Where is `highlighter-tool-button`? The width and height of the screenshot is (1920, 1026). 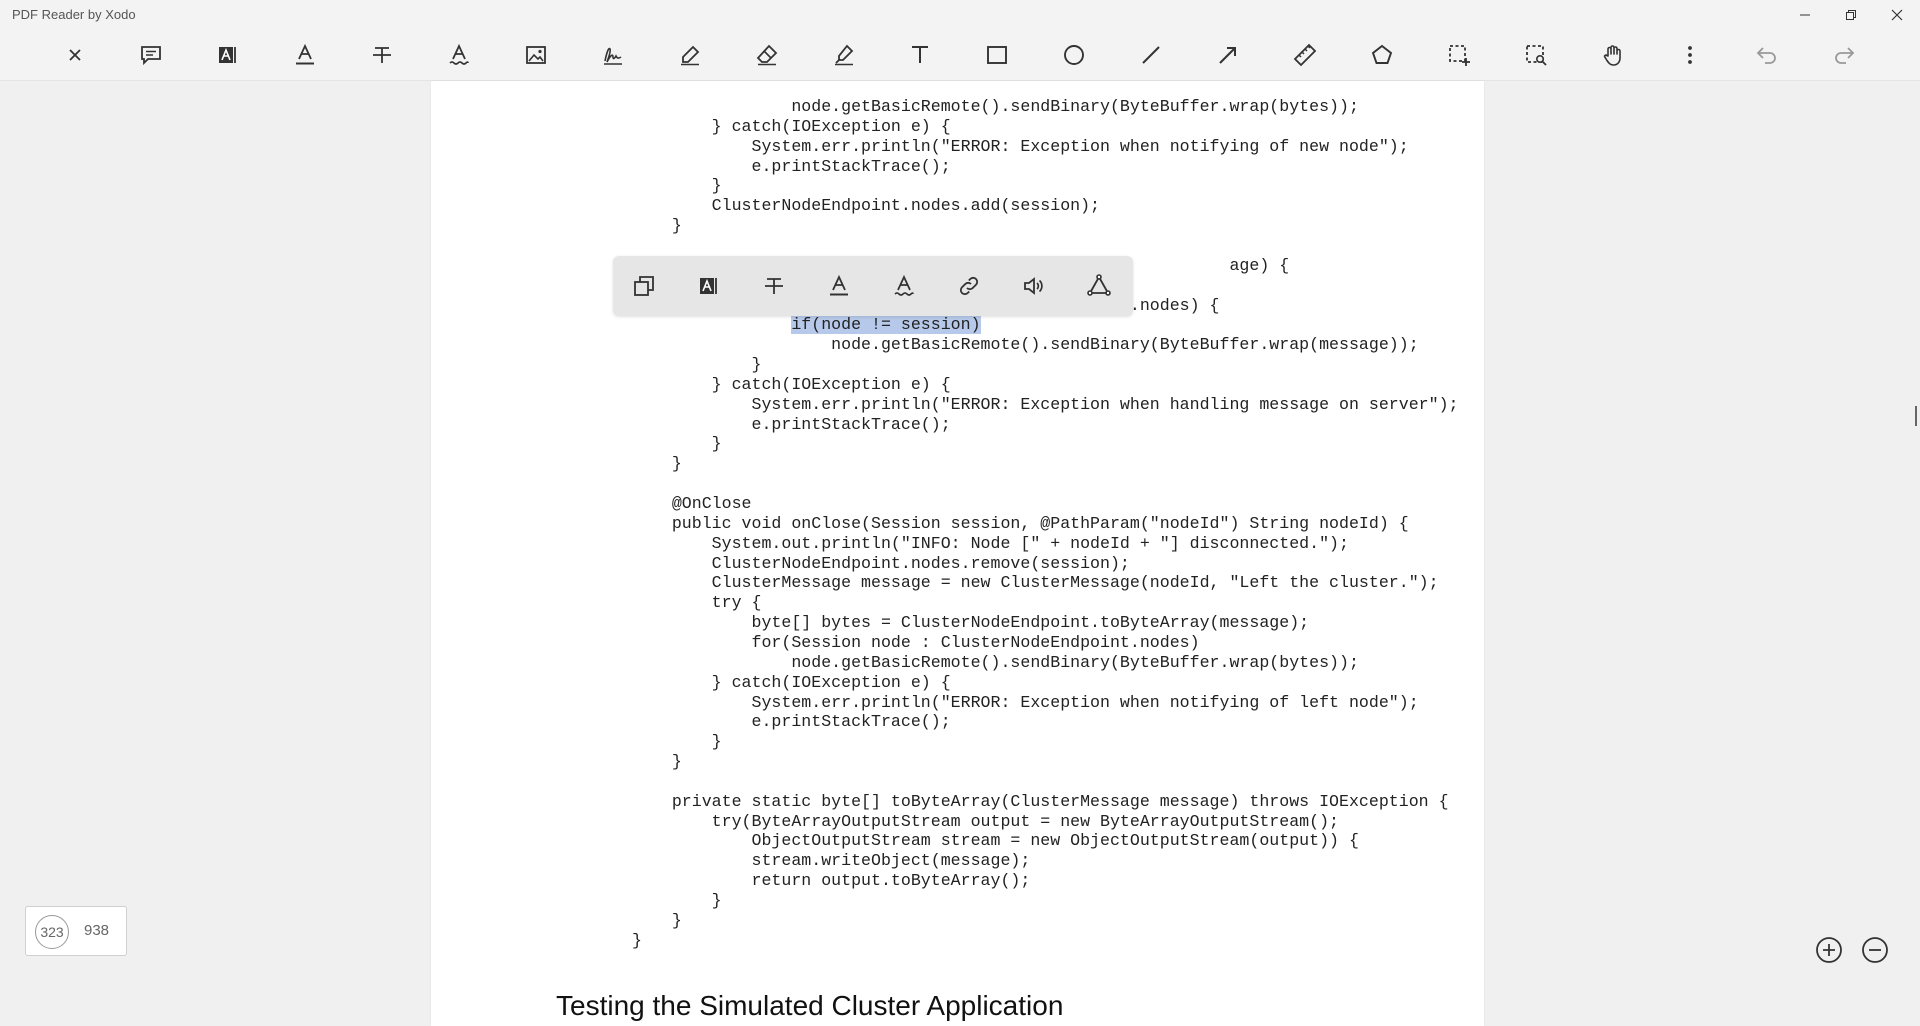
highlighter-tool-button is located at coordinates (844, 55).